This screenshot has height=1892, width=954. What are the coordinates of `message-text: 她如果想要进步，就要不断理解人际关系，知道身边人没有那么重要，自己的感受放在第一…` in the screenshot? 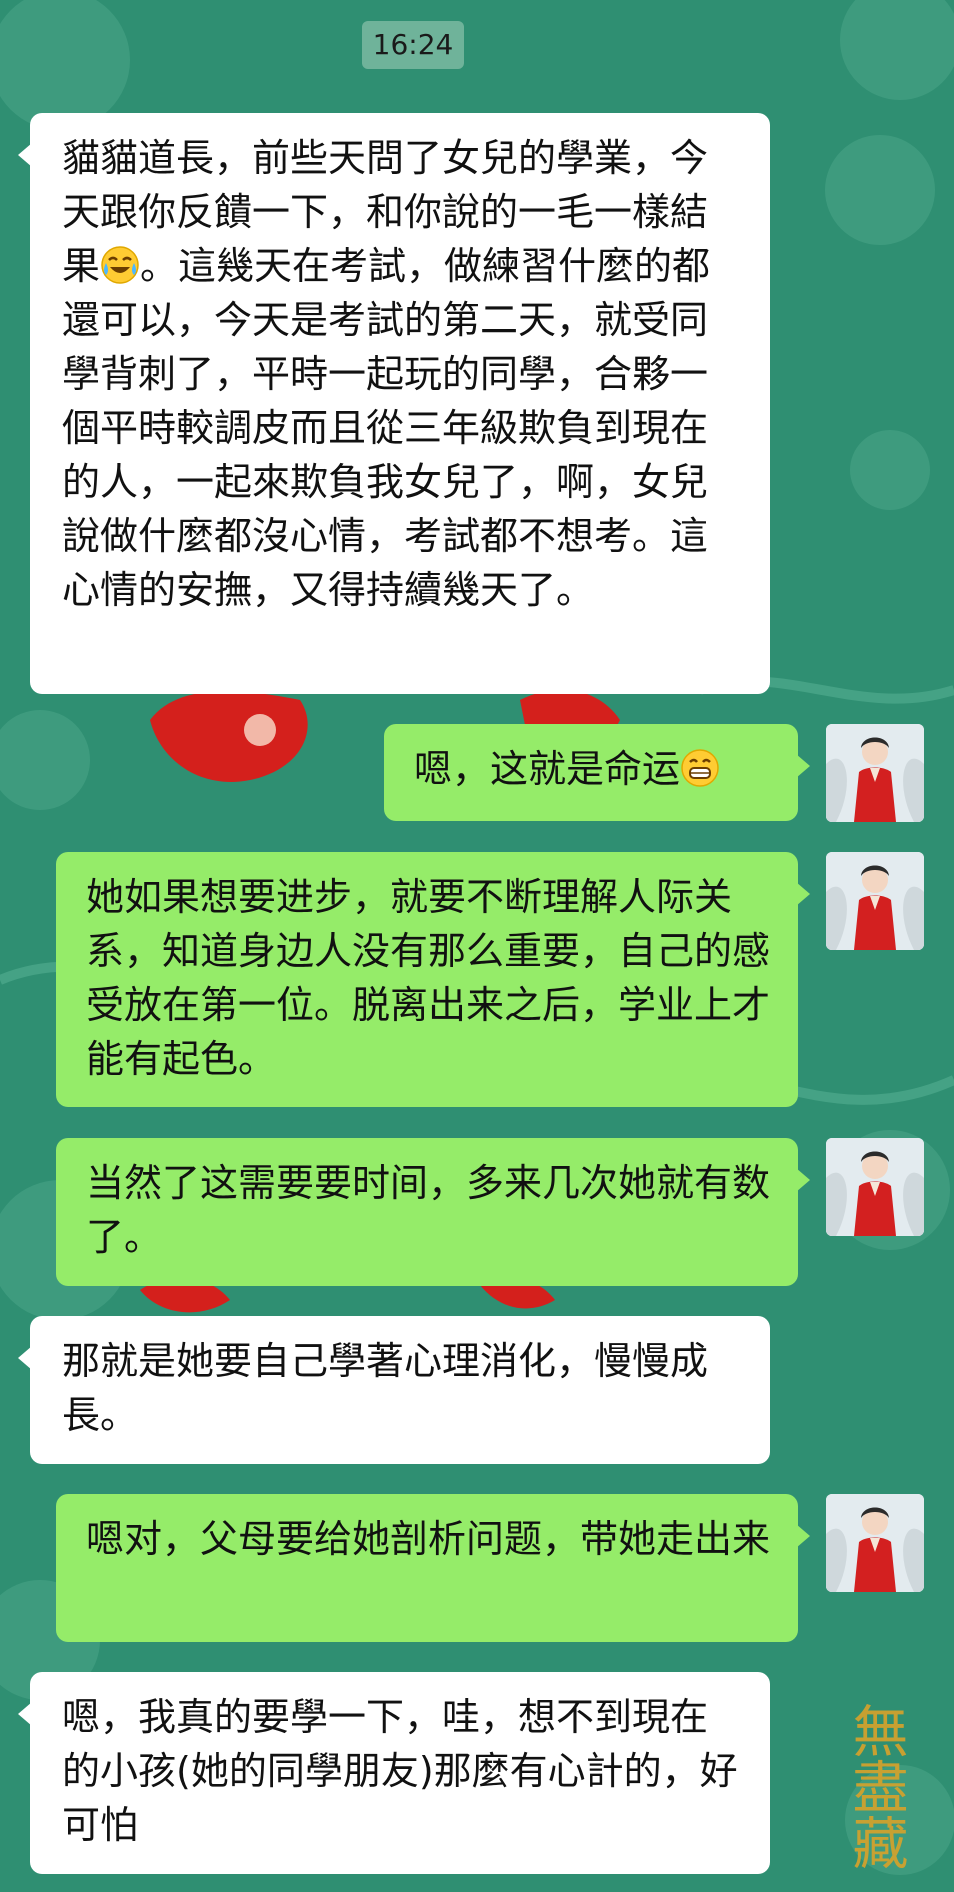 It's located at (428, 978).